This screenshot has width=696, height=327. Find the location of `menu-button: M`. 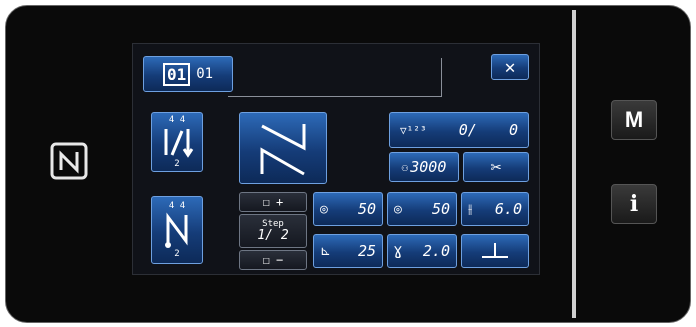

menu-button: M is located at coordinates (634, 120).